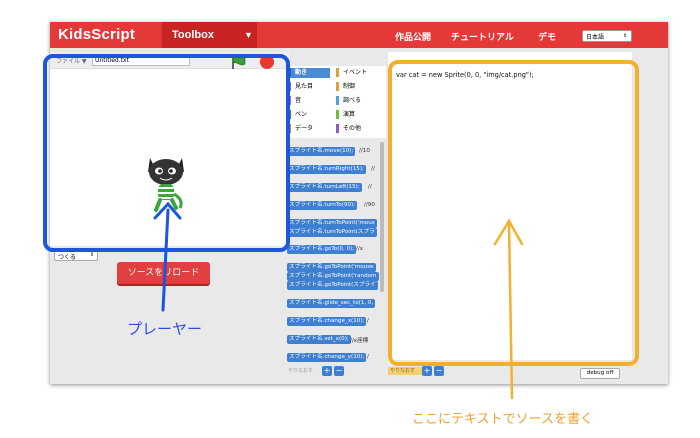  What do you see at coordinates (502, 419) in the screenshot?
I see `annotation-source-label: ここにテキストでソースを書く` at bounding box center [502, 419].